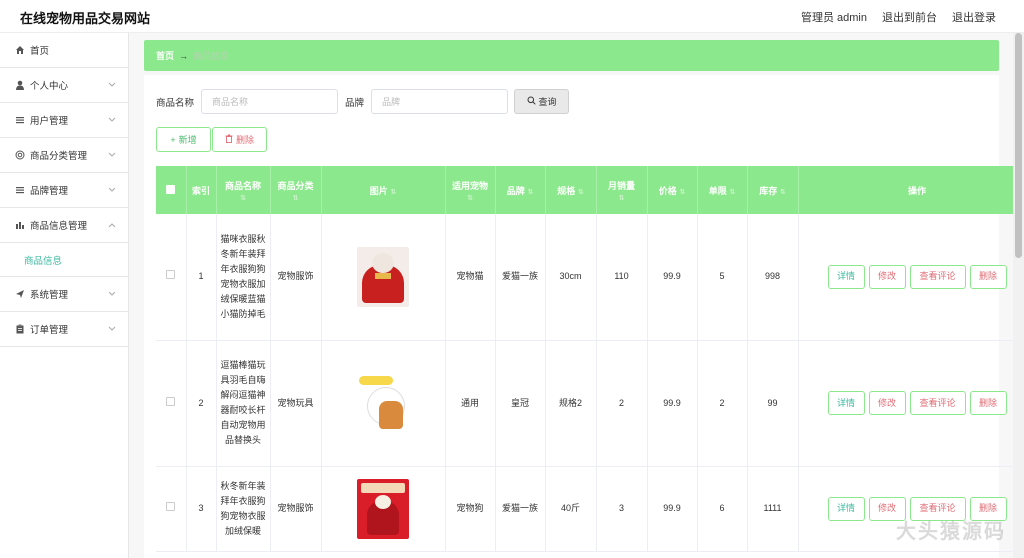 The width and height of the screenshot is (1024, 558). Describe the element at coordinates (19, 329) in the screenshot. I see `clipboard-icon` at that location.